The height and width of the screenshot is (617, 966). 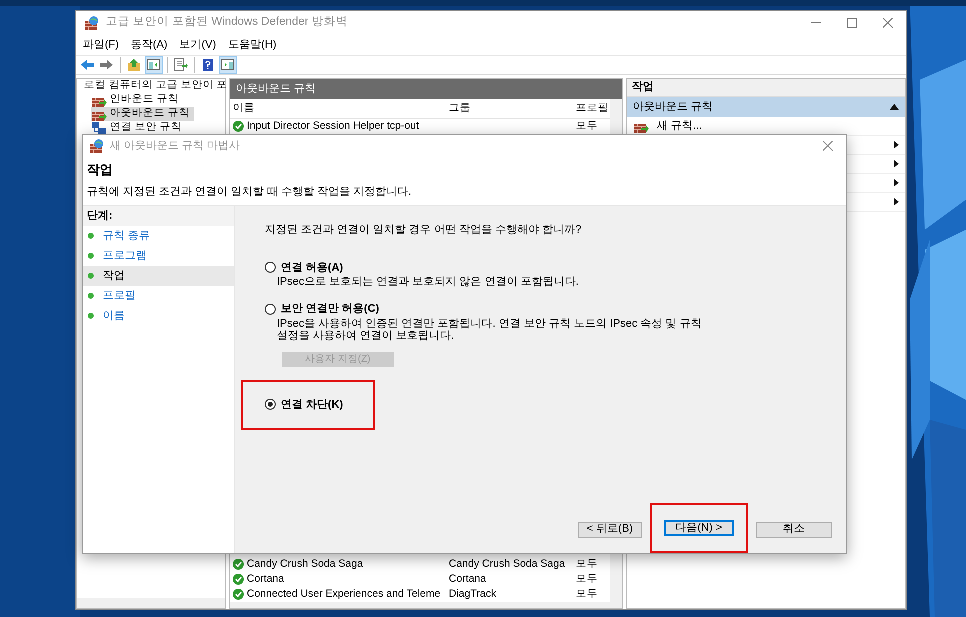 I want to click on export-list-button, so click(x=181, y=65).